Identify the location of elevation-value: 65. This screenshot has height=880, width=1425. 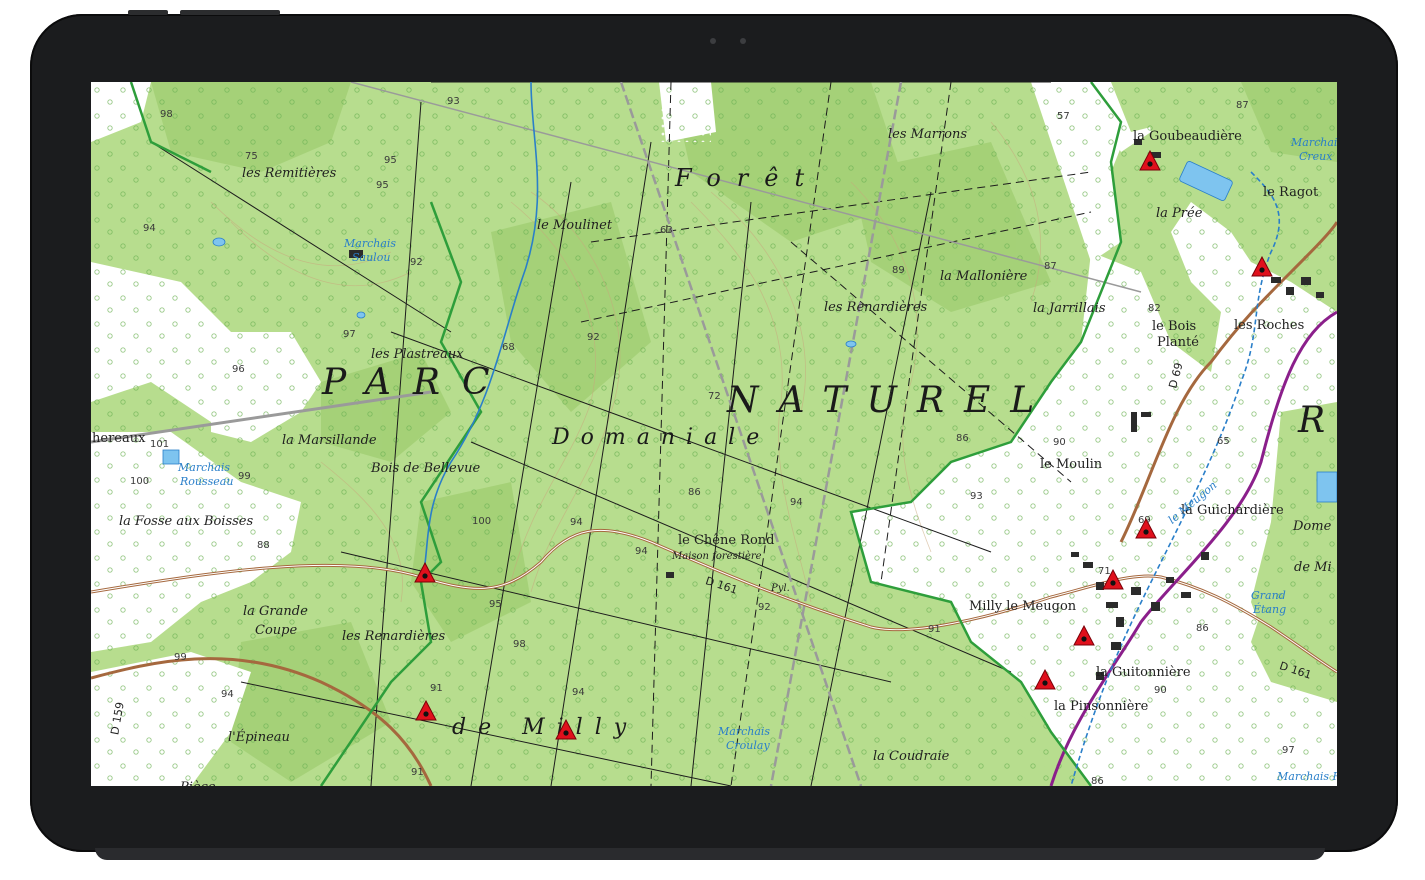
(1223, 441).